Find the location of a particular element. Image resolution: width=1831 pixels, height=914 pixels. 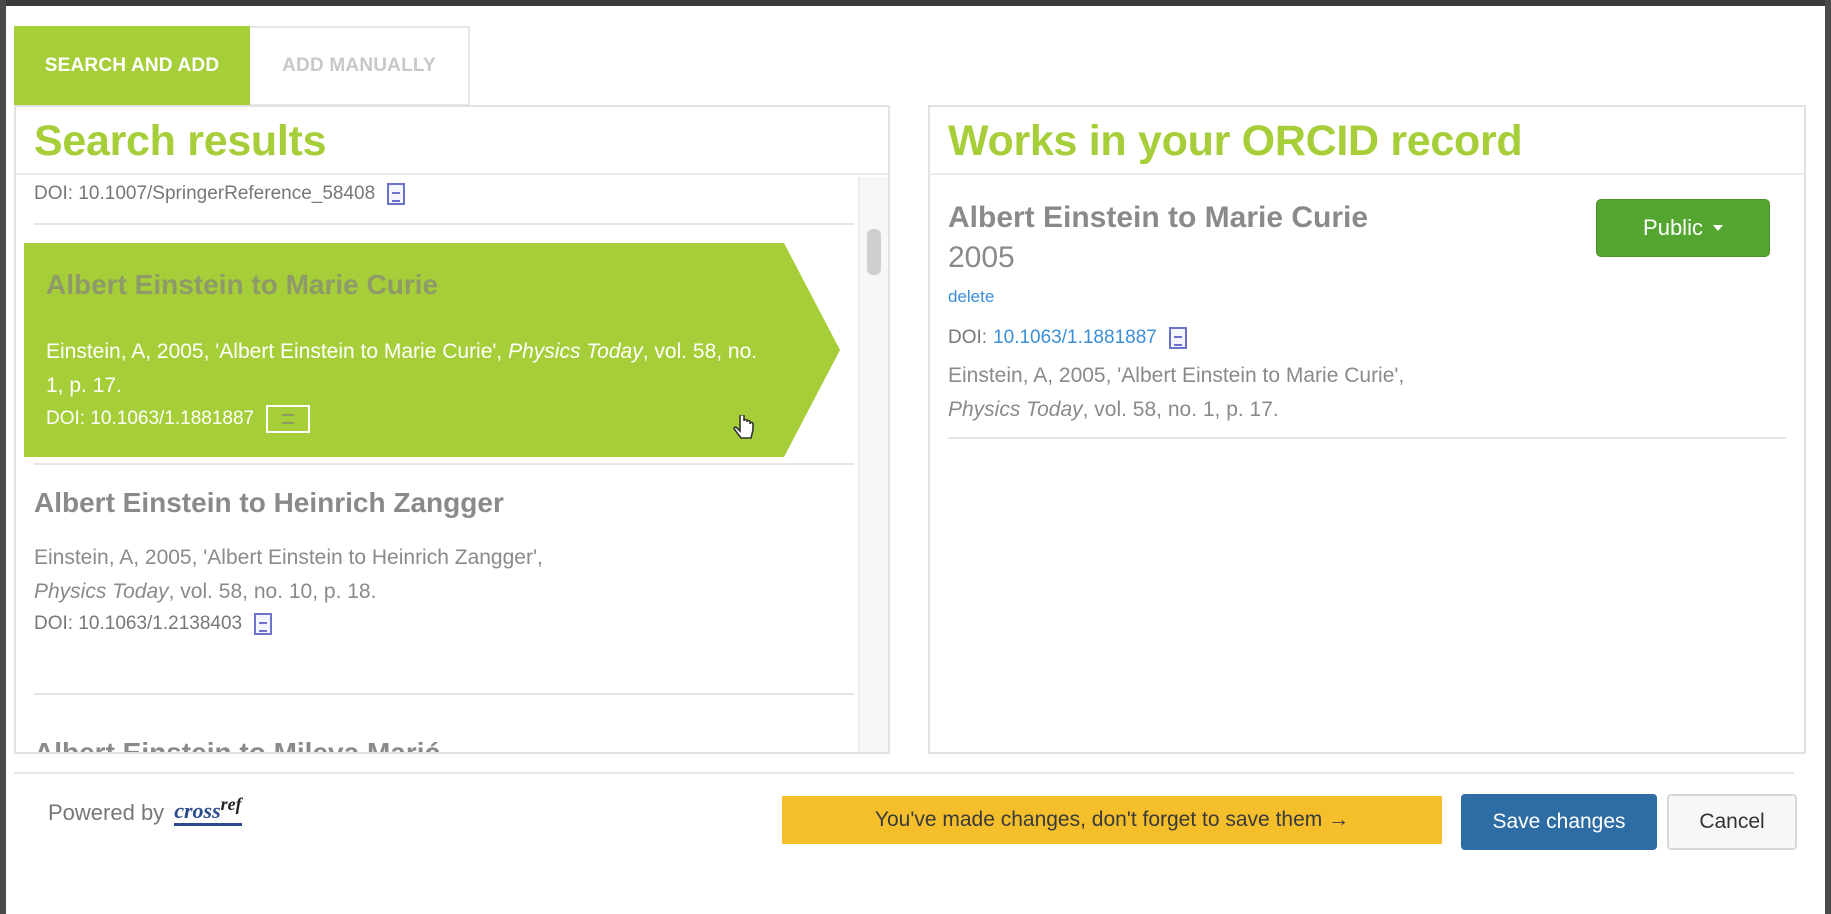

caret-down-icon is located at coordinates (1717, 228).